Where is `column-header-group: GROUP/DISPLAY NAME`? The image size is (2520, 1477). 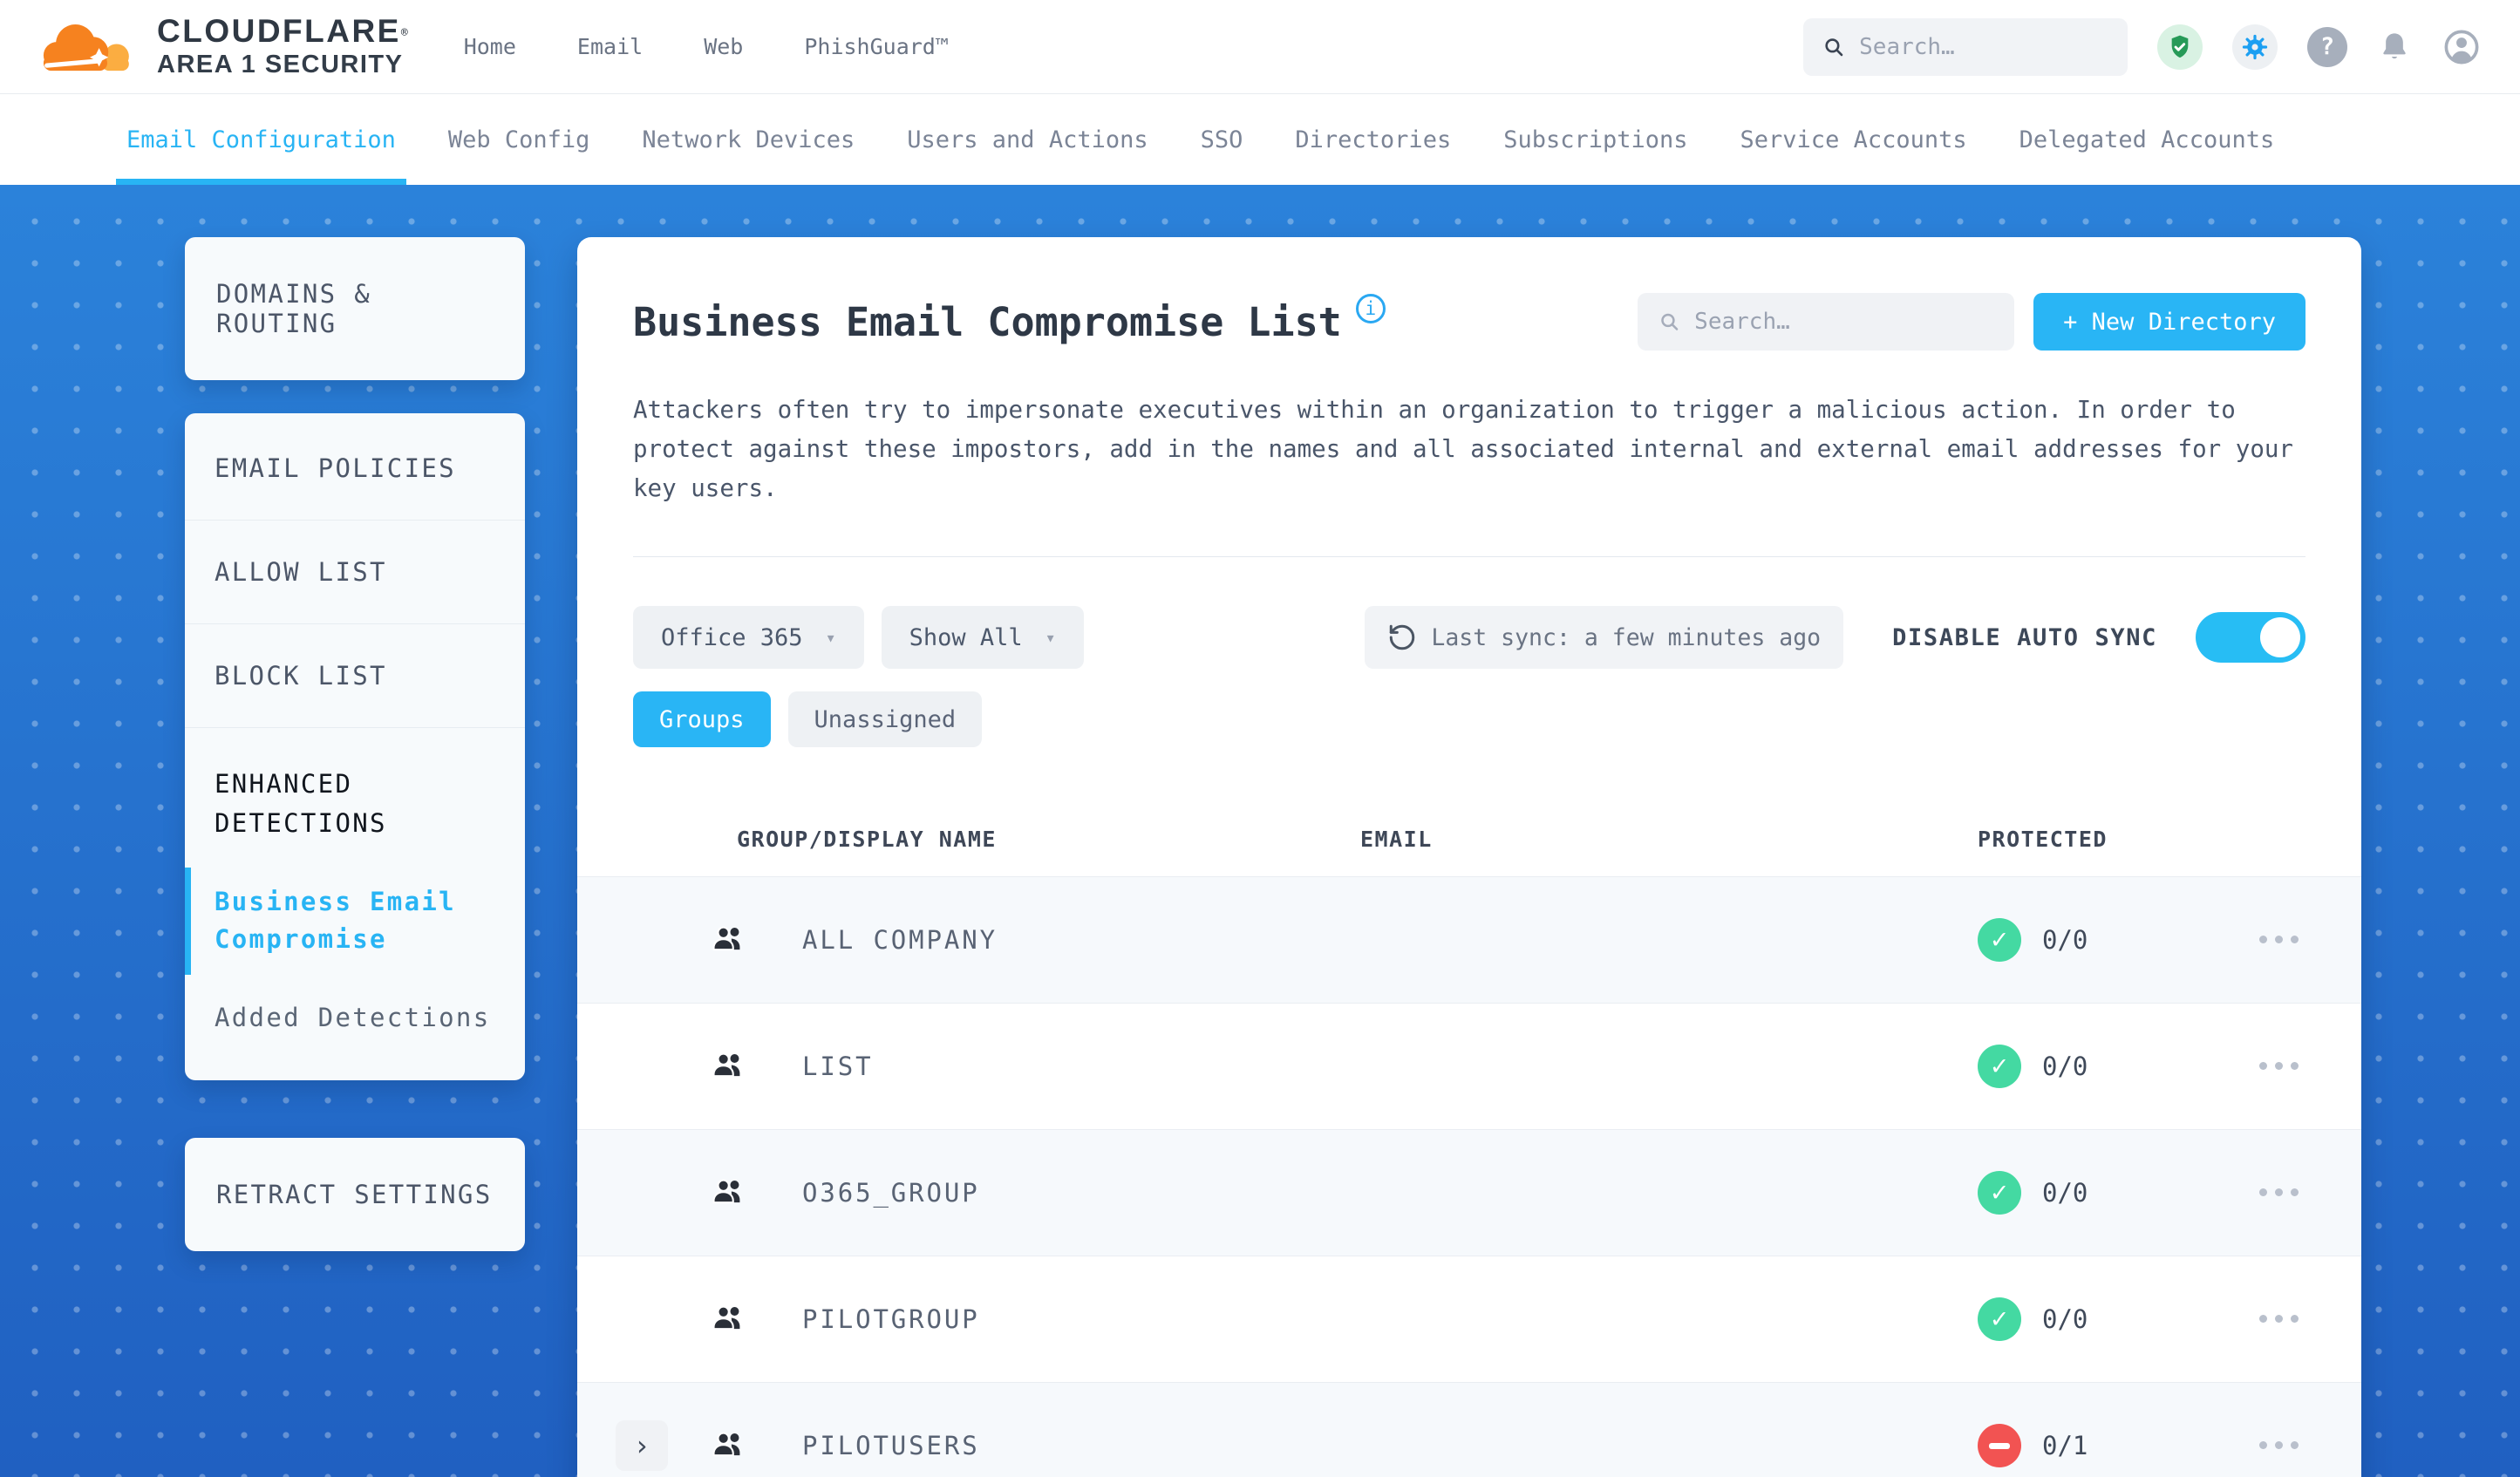 column-header-group: GROUP/DISPLAY NAME is located at coordinates (867, 839).